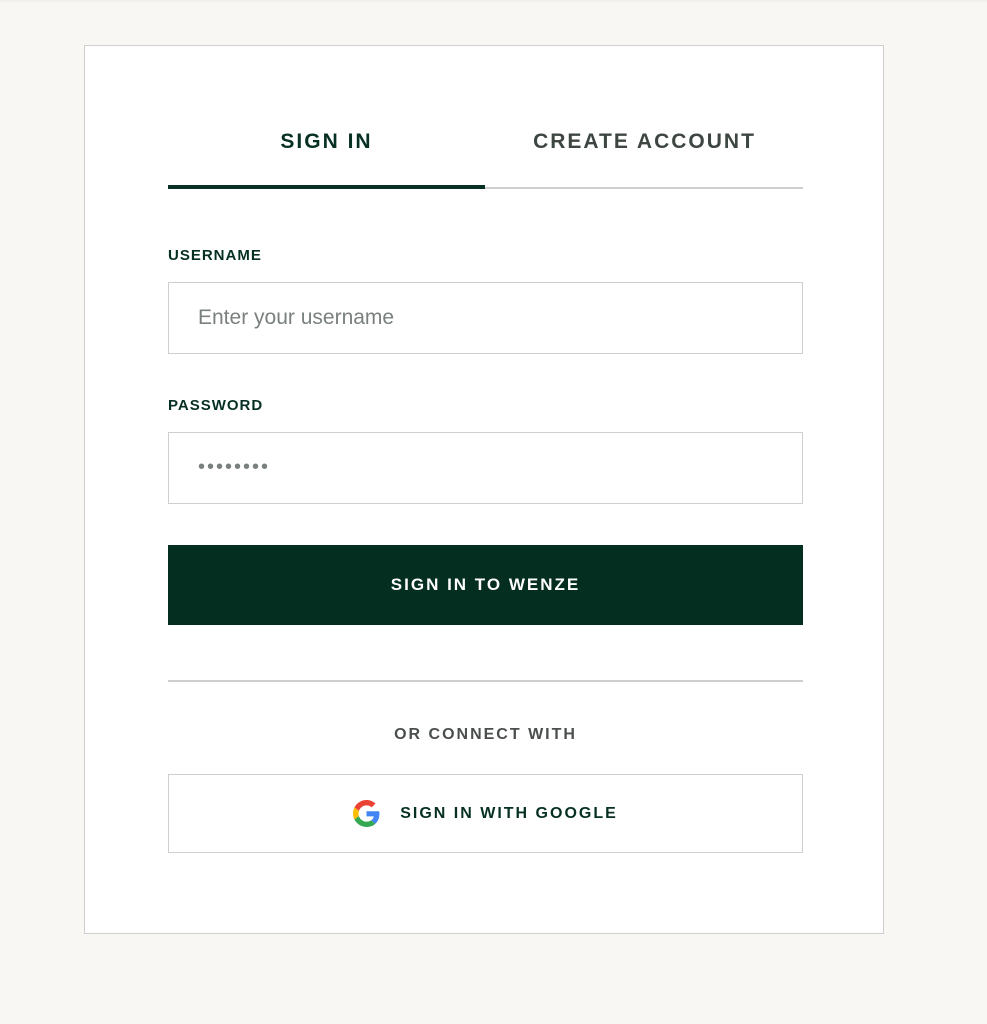 This screenshot has height=1024, width=987. I want to click on top-border, so click(493, 1).